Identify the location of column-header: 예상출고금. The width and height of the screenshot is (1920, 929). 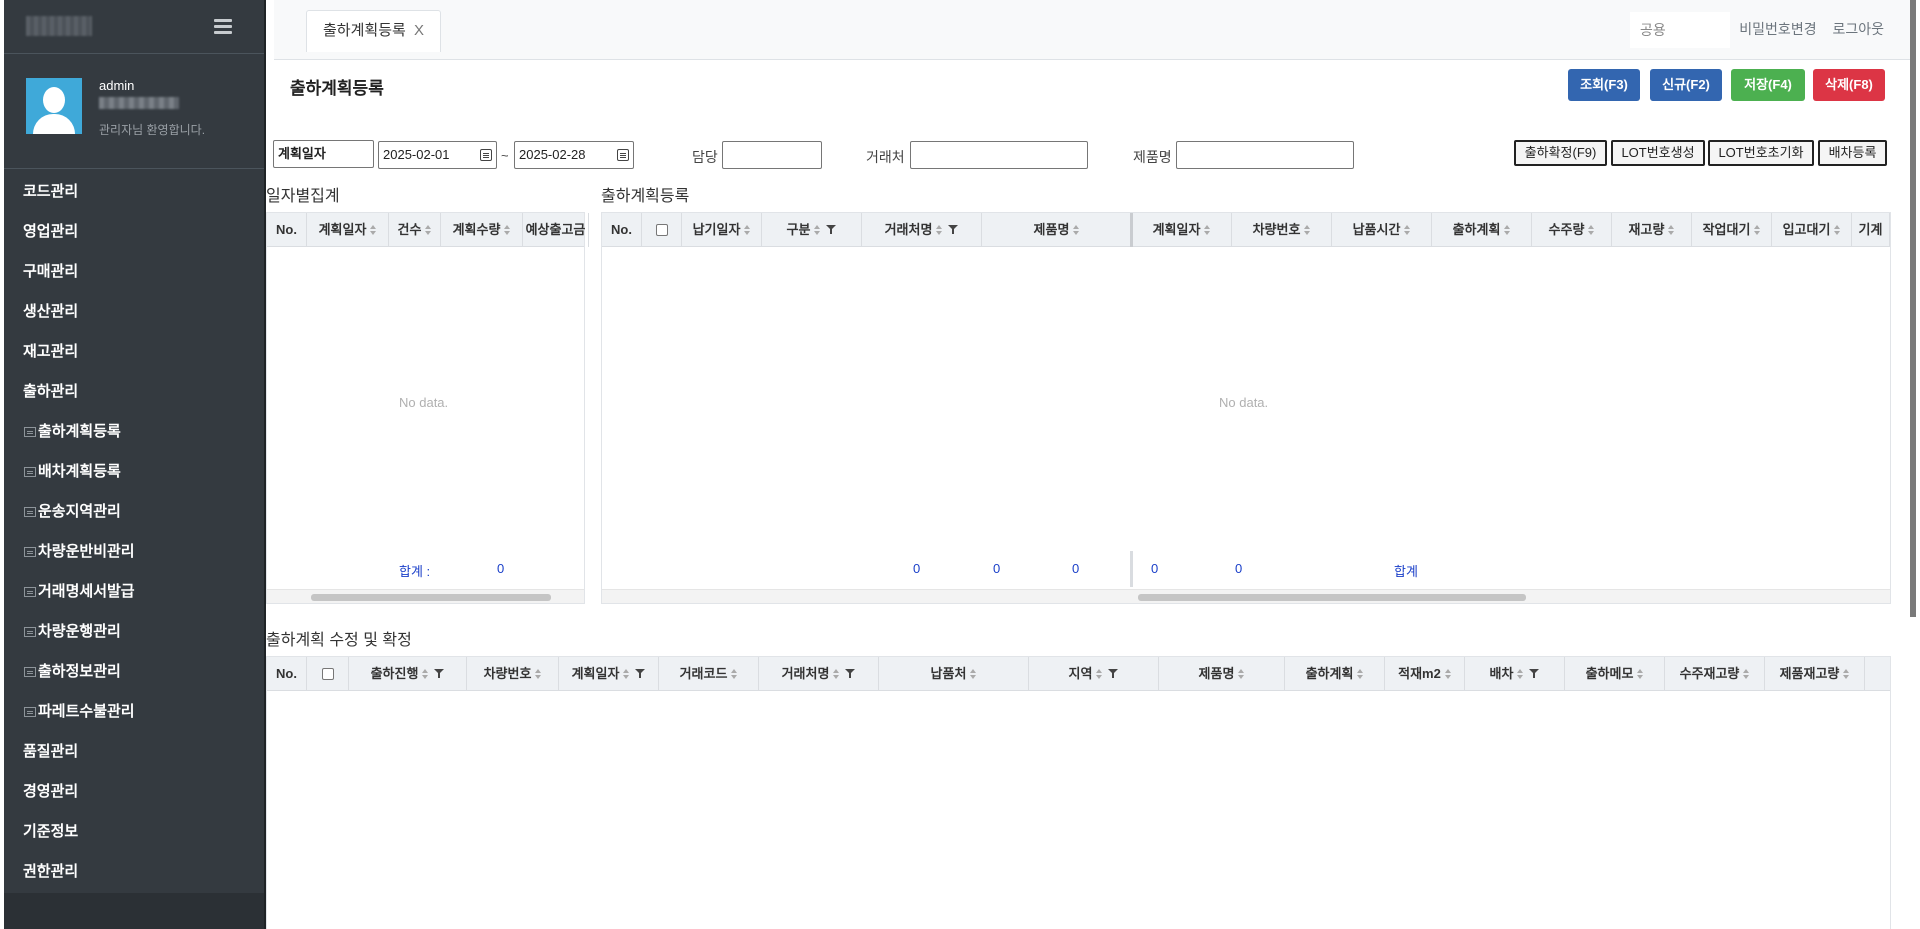
(556, 230).